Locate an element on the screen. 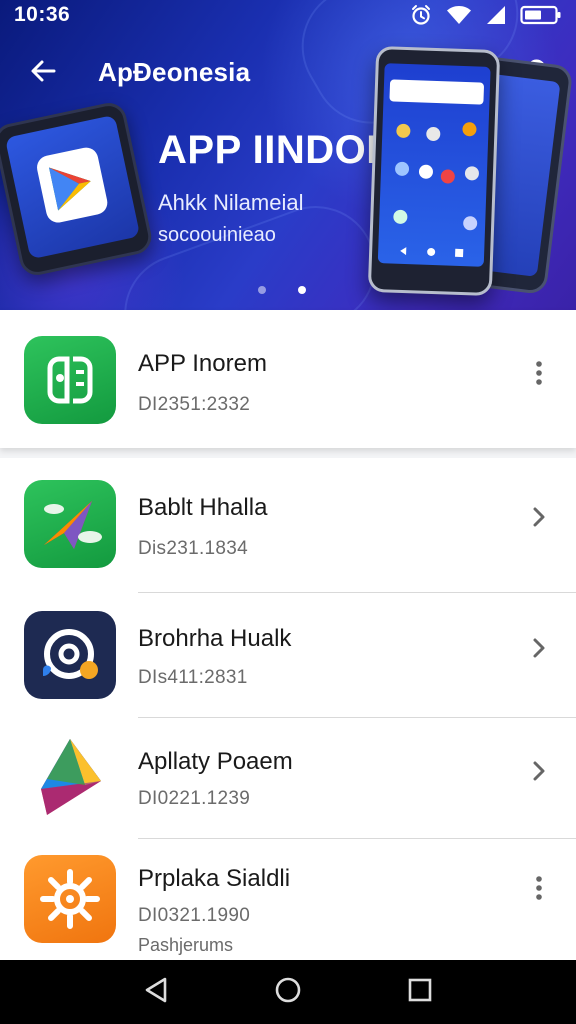 Image resolution: width=576 pixels, height=1024 pixels. app-icon-drive is located at coordinates (70, 778).